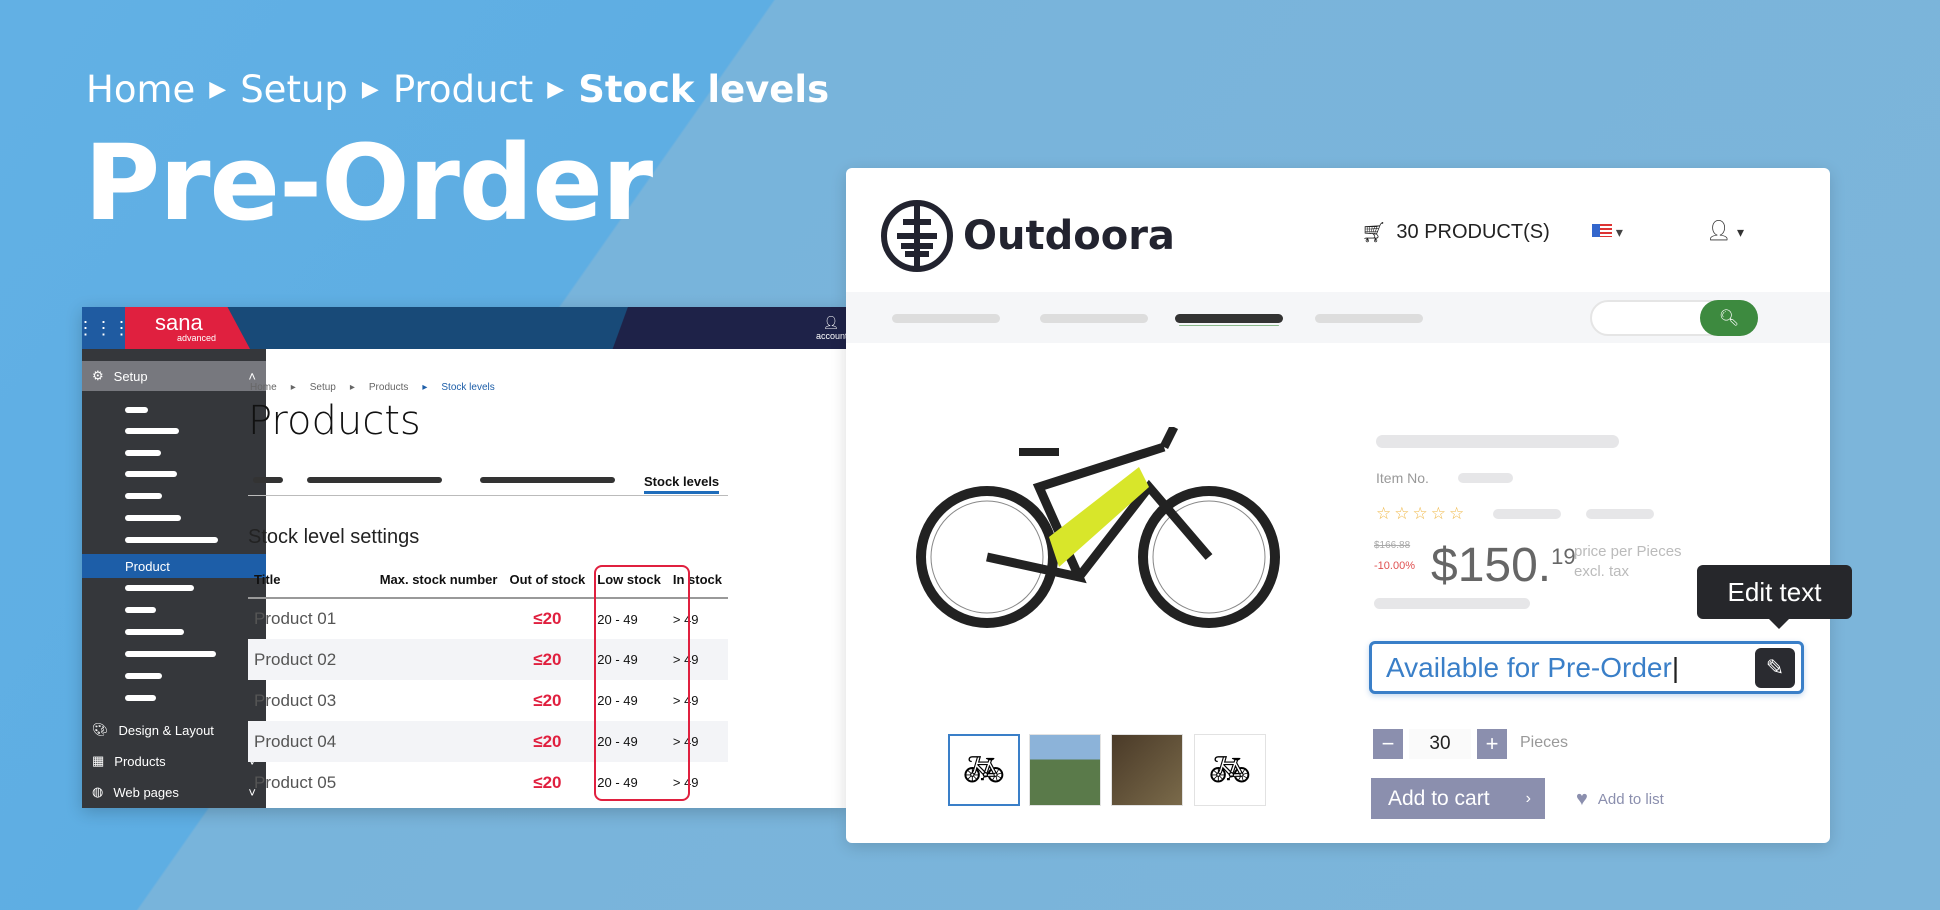 This screenshot has width=1940, height=910. Describe the element at coordinates (1455, 232) in the screenshot. I see `cart-button: 🛒︎ 30 PRODUCT(S)` at that location.